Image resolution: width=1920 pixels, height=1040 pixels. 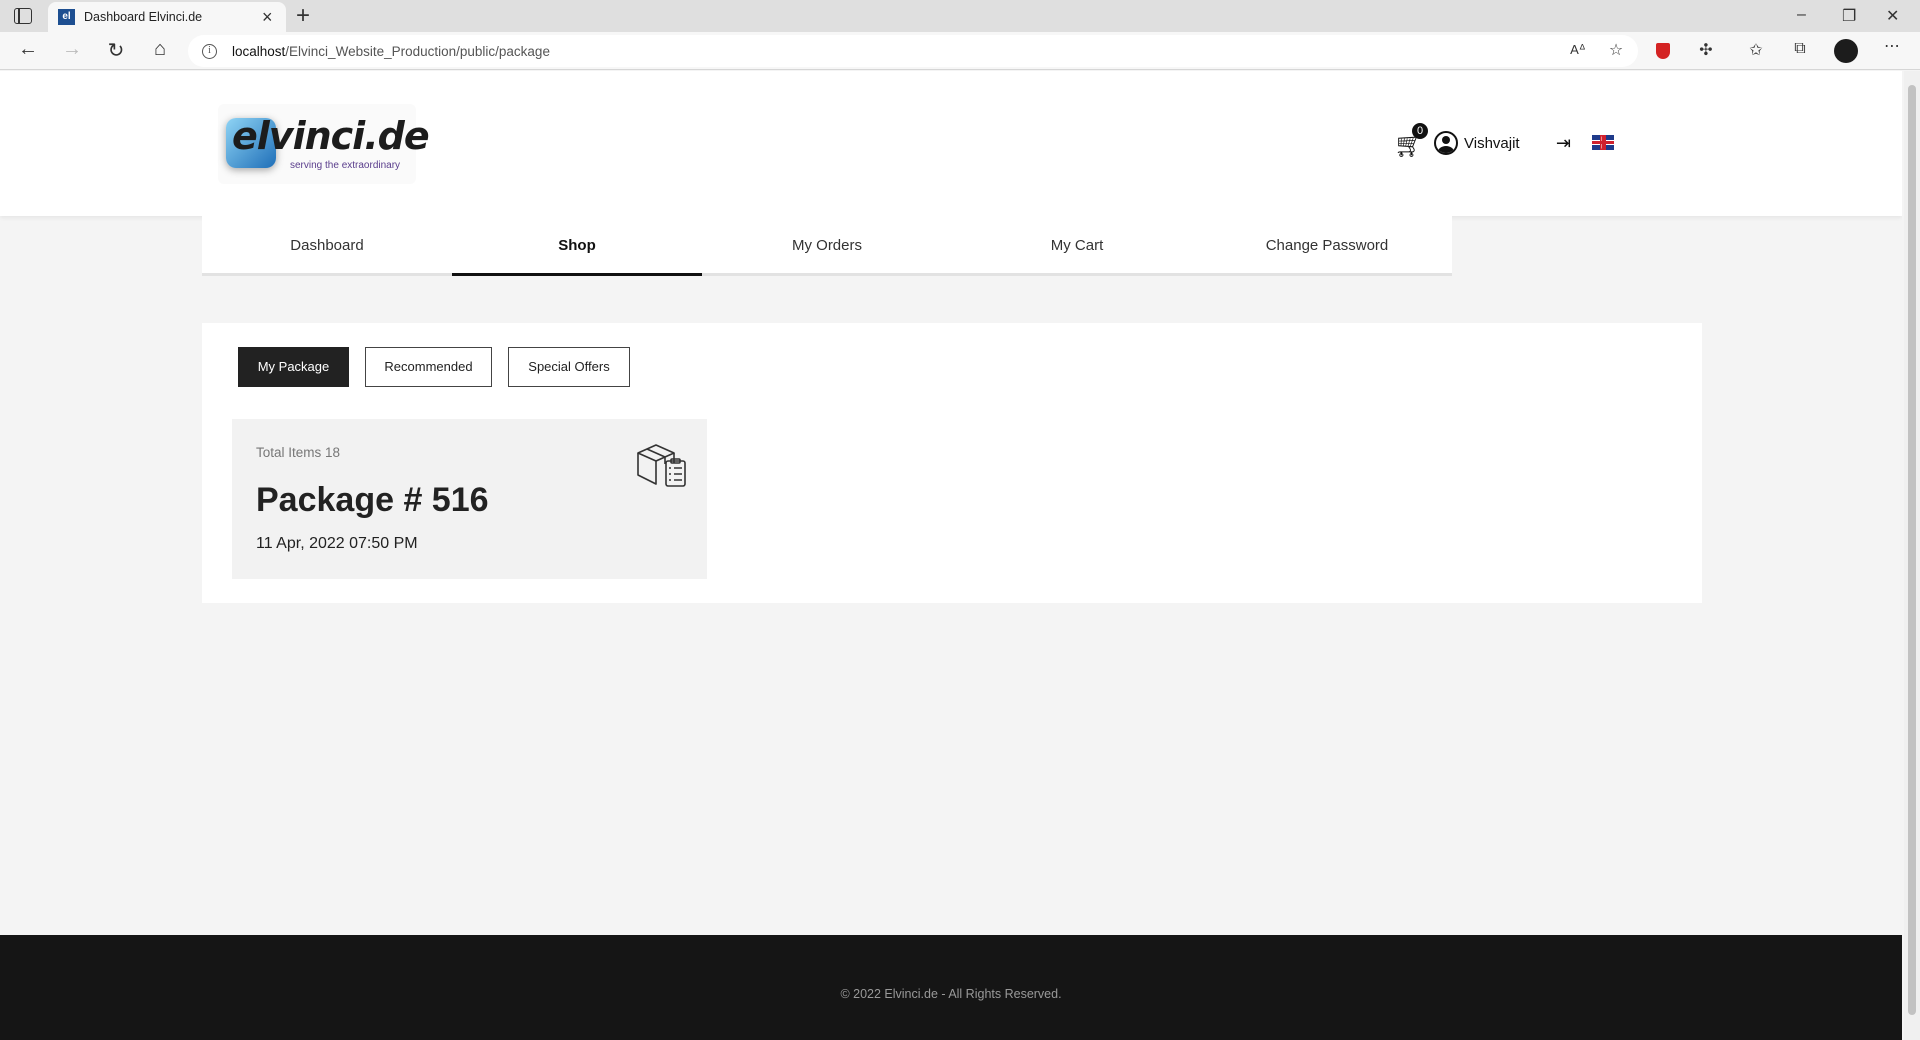 What do you see at coordinates (1892, 46) in the screenshot?
I see `more-menu-icon: ⋯` at bounding box center [1892, 46].